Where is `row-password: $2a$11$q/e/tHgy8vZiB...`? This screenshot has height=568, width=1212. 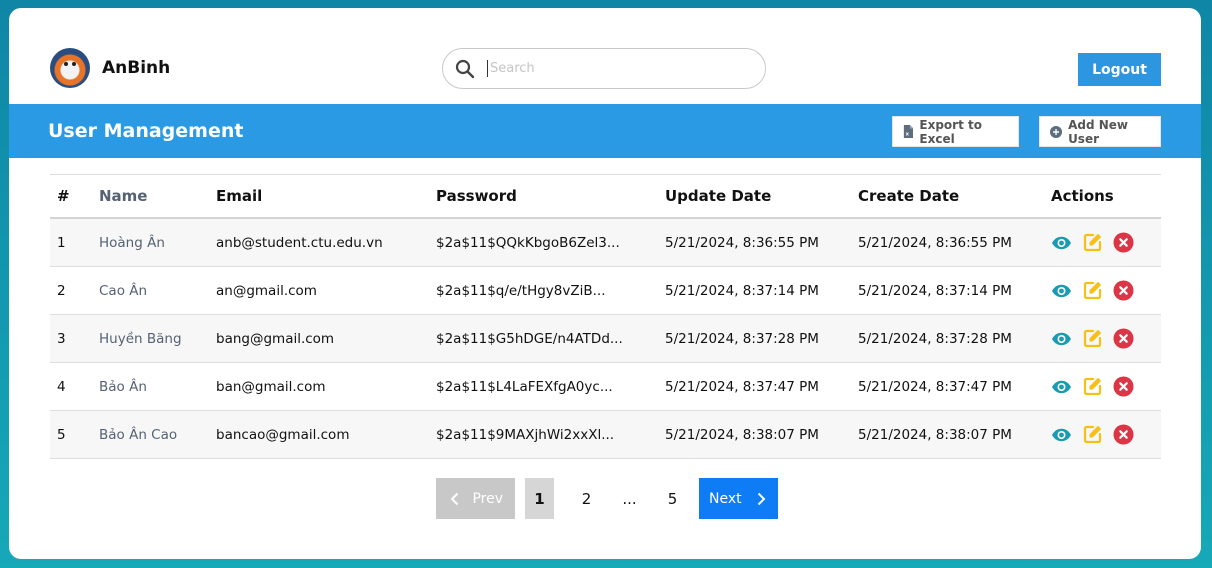 row-password: $2a$11$q/e/tHgy8vZiB... is located at coordinates (550, 290).